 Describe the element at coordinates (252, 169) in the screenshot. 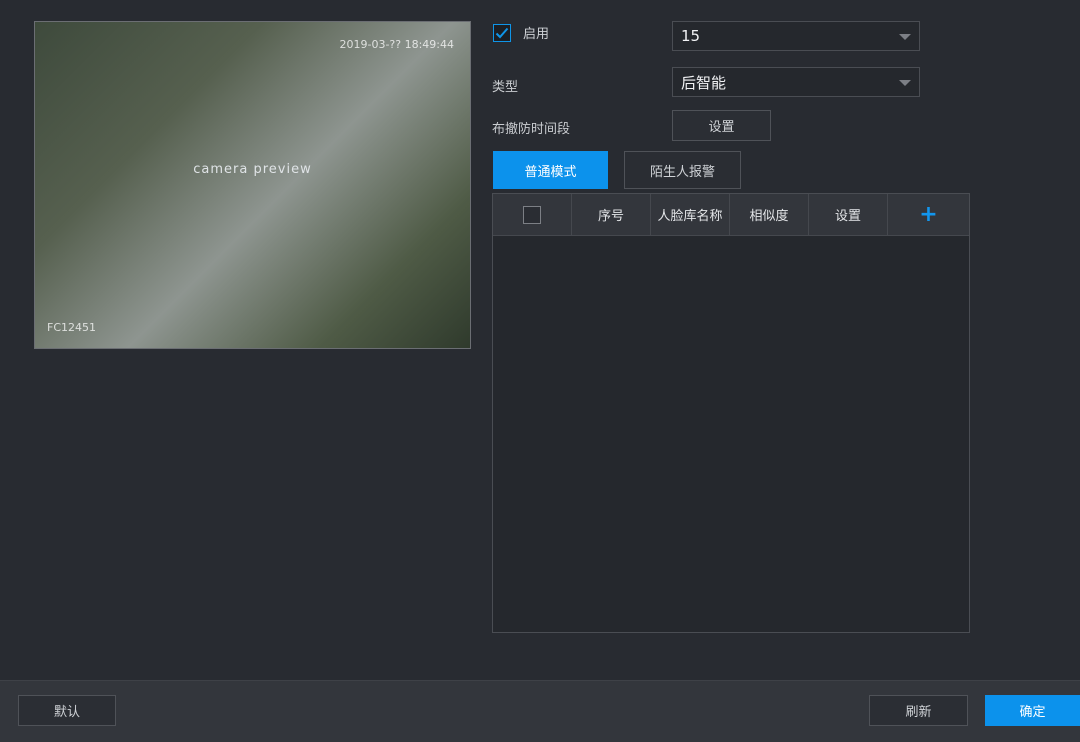

I see `preview-placeholder: camera preview` at that location.